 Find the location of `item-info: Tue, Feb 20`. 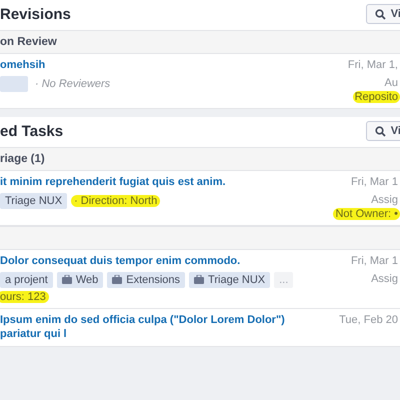

item-info: Tue, Feb 20 is located at coordinates (368, 320).